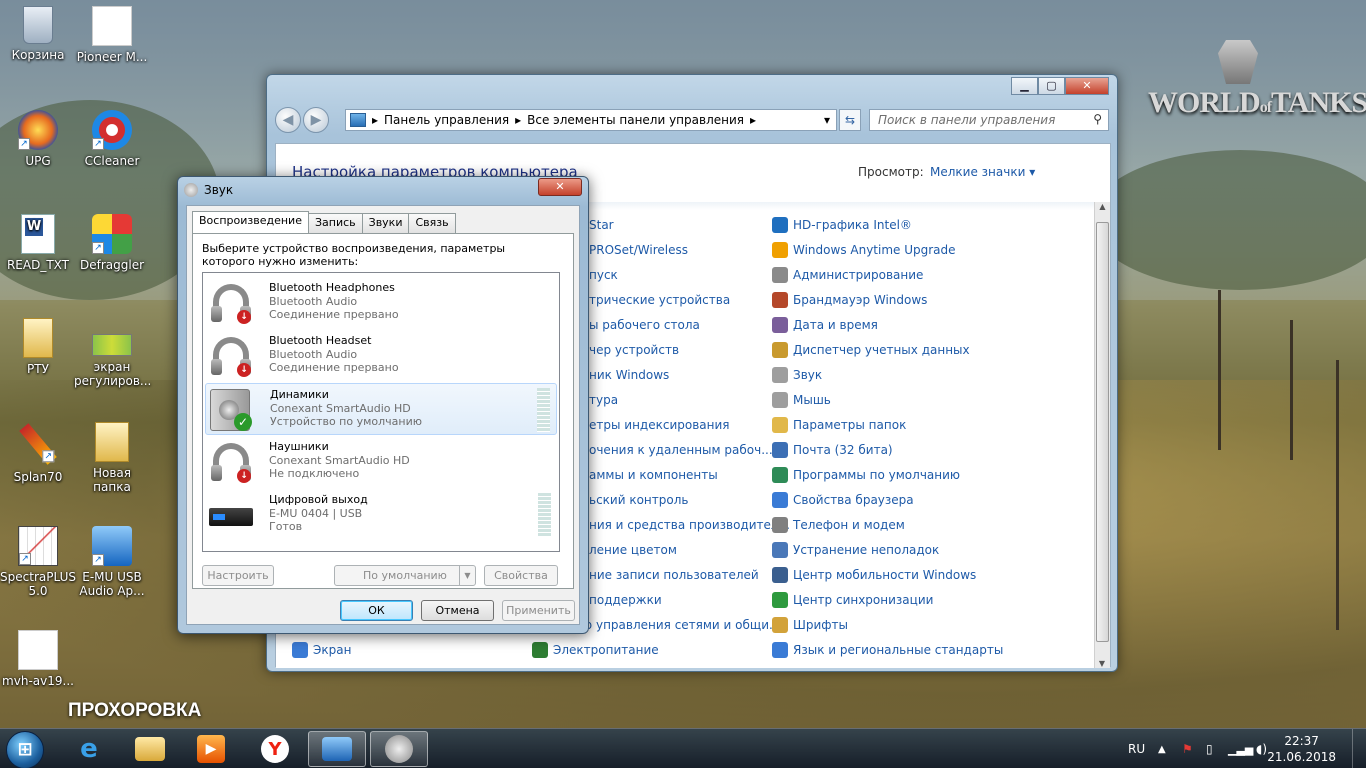  What do you see at coordinates (659, 300) in the screenshot?
I see `cp-item: трические устройства` at bounding box center [659, 300].